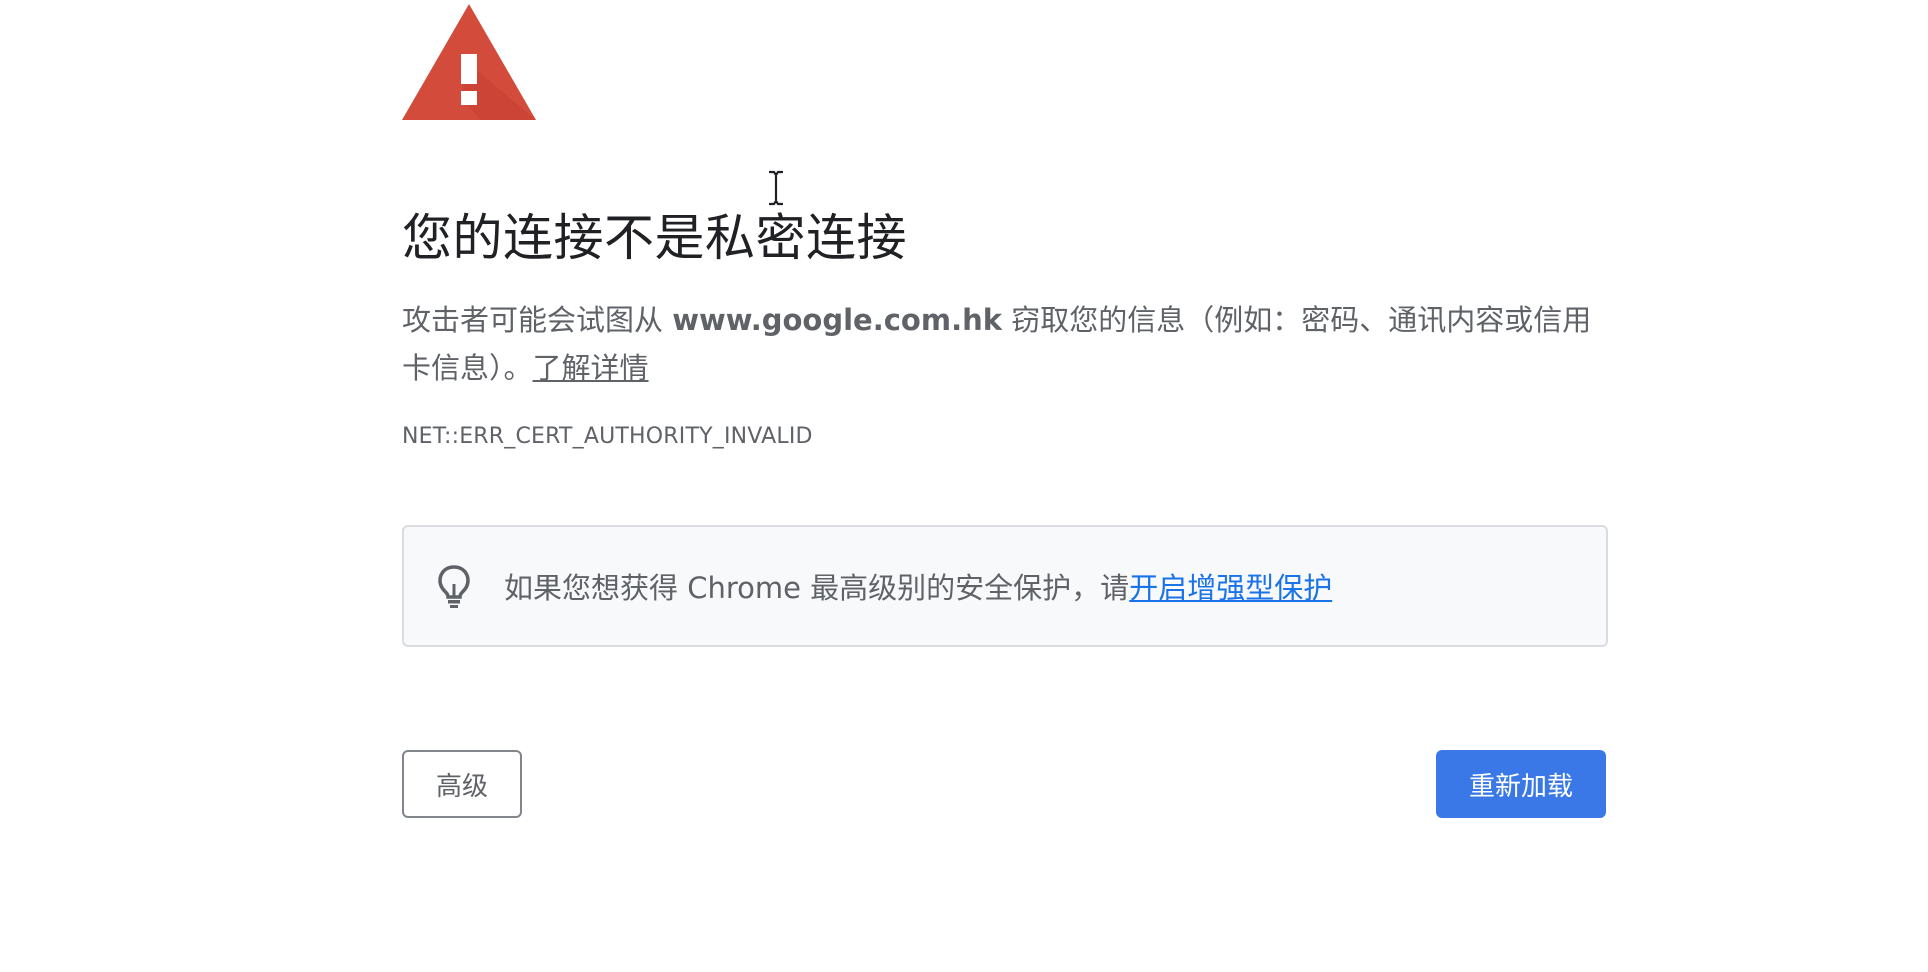  I want to click on explanation-prefix: 攻击者可能会试图从, so click(537, 320).